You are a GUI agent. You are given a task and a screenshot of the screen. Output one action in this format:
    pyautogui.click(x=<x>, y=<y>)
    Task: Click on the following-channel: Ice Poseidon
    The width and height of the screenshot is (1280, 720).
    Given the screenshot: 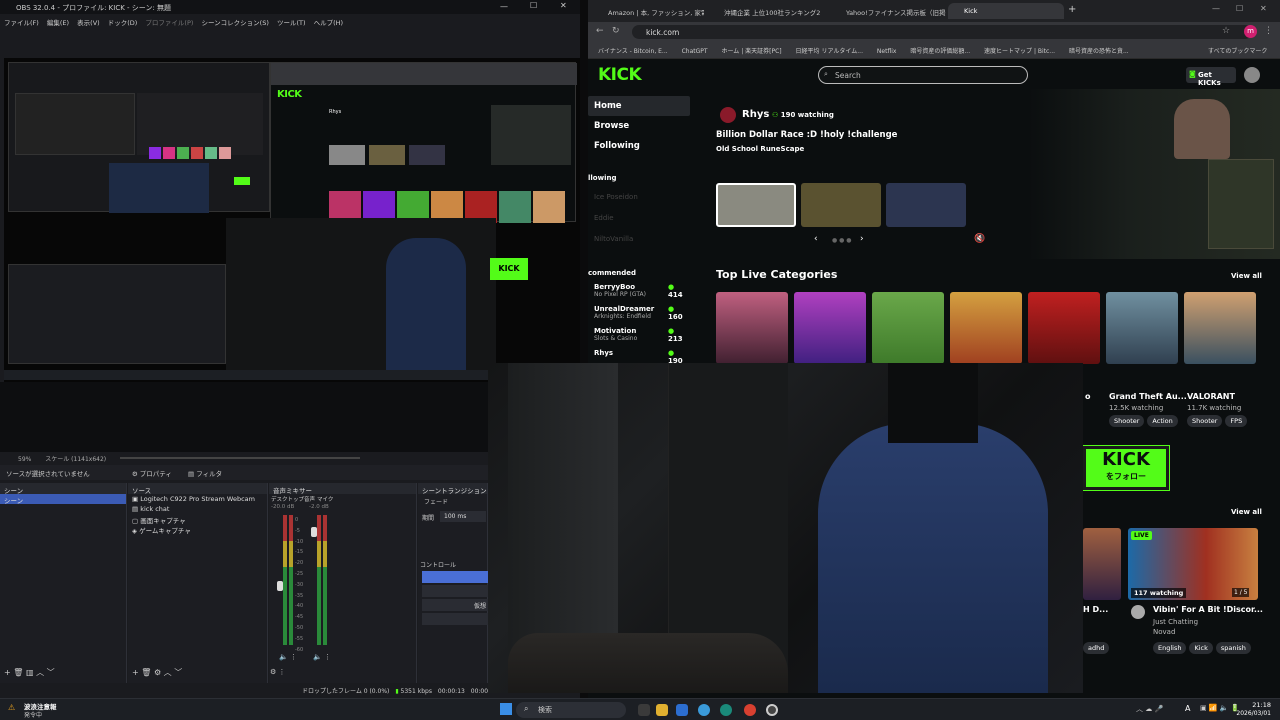 What is the action you would take?
    pyautogui.click(x=616, y=197)
    